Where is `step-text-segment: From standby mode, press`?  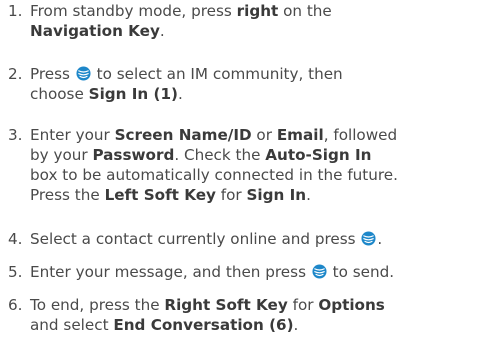
step-text-segment: From standby mode, press is located at coordinates (133, 11).